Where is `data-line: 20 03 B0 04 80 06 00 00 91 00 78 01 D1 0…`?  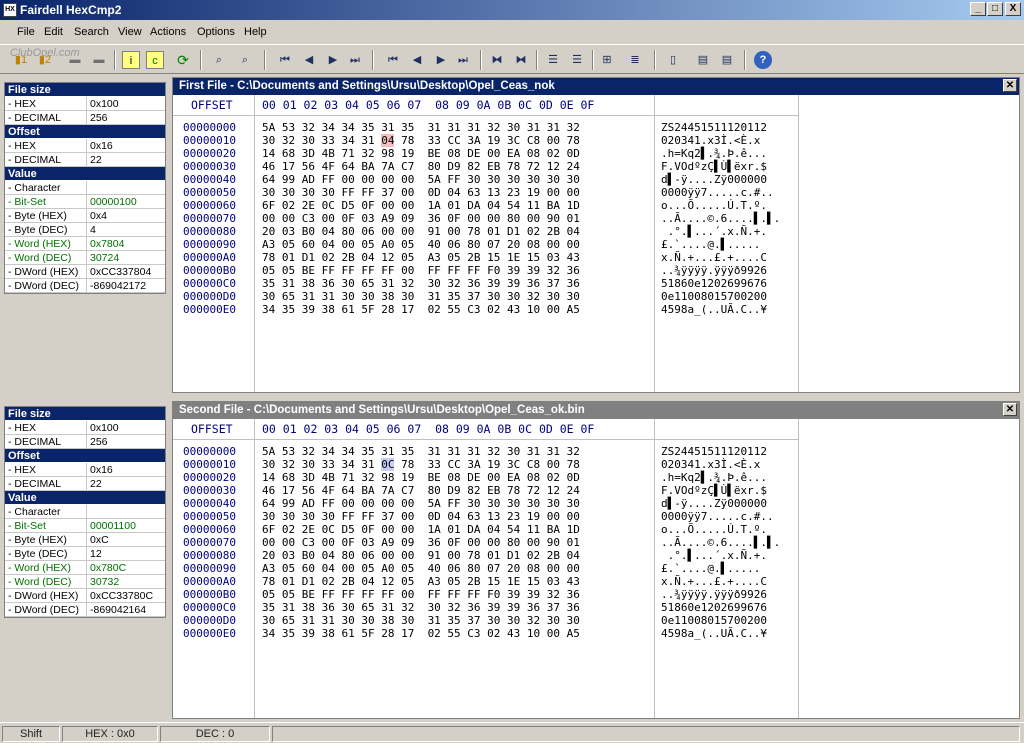 data-line: 20 03 B0 04 80 06 00 00 91 00 78 01 D1 0… is located at coordinates (421, 231).